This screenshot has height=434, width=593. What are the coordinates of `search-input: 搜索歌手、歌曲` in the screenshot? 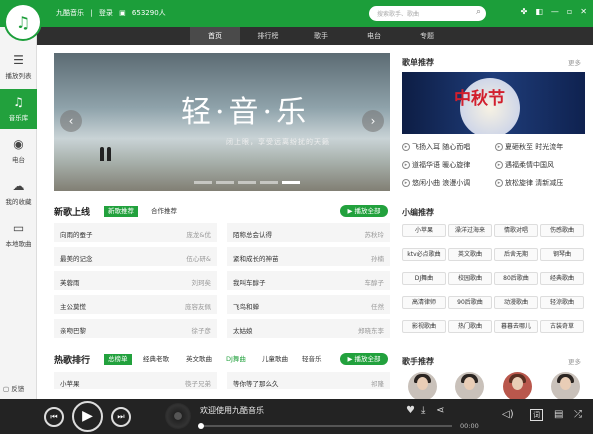 It's located at (398, 13).